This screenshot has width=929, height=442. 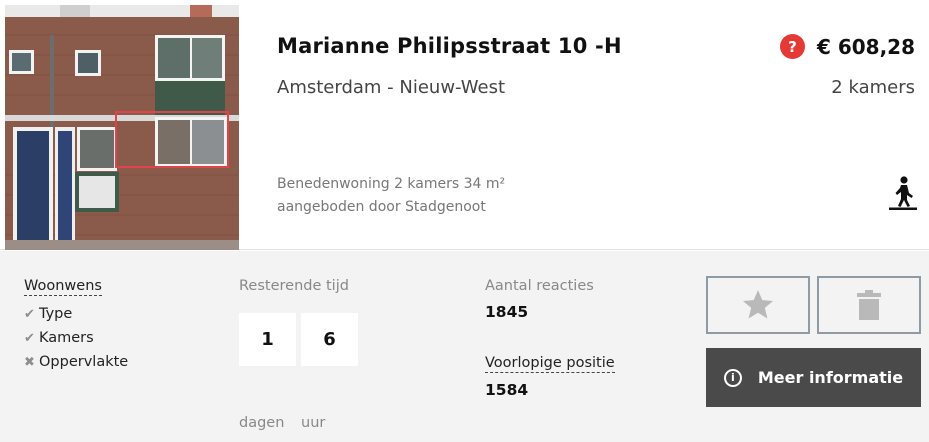 What do you see at coordinates (313, 423) in the screenshot?
I see `countdown-hours-unit: uur` at bounding box center [313, 423].